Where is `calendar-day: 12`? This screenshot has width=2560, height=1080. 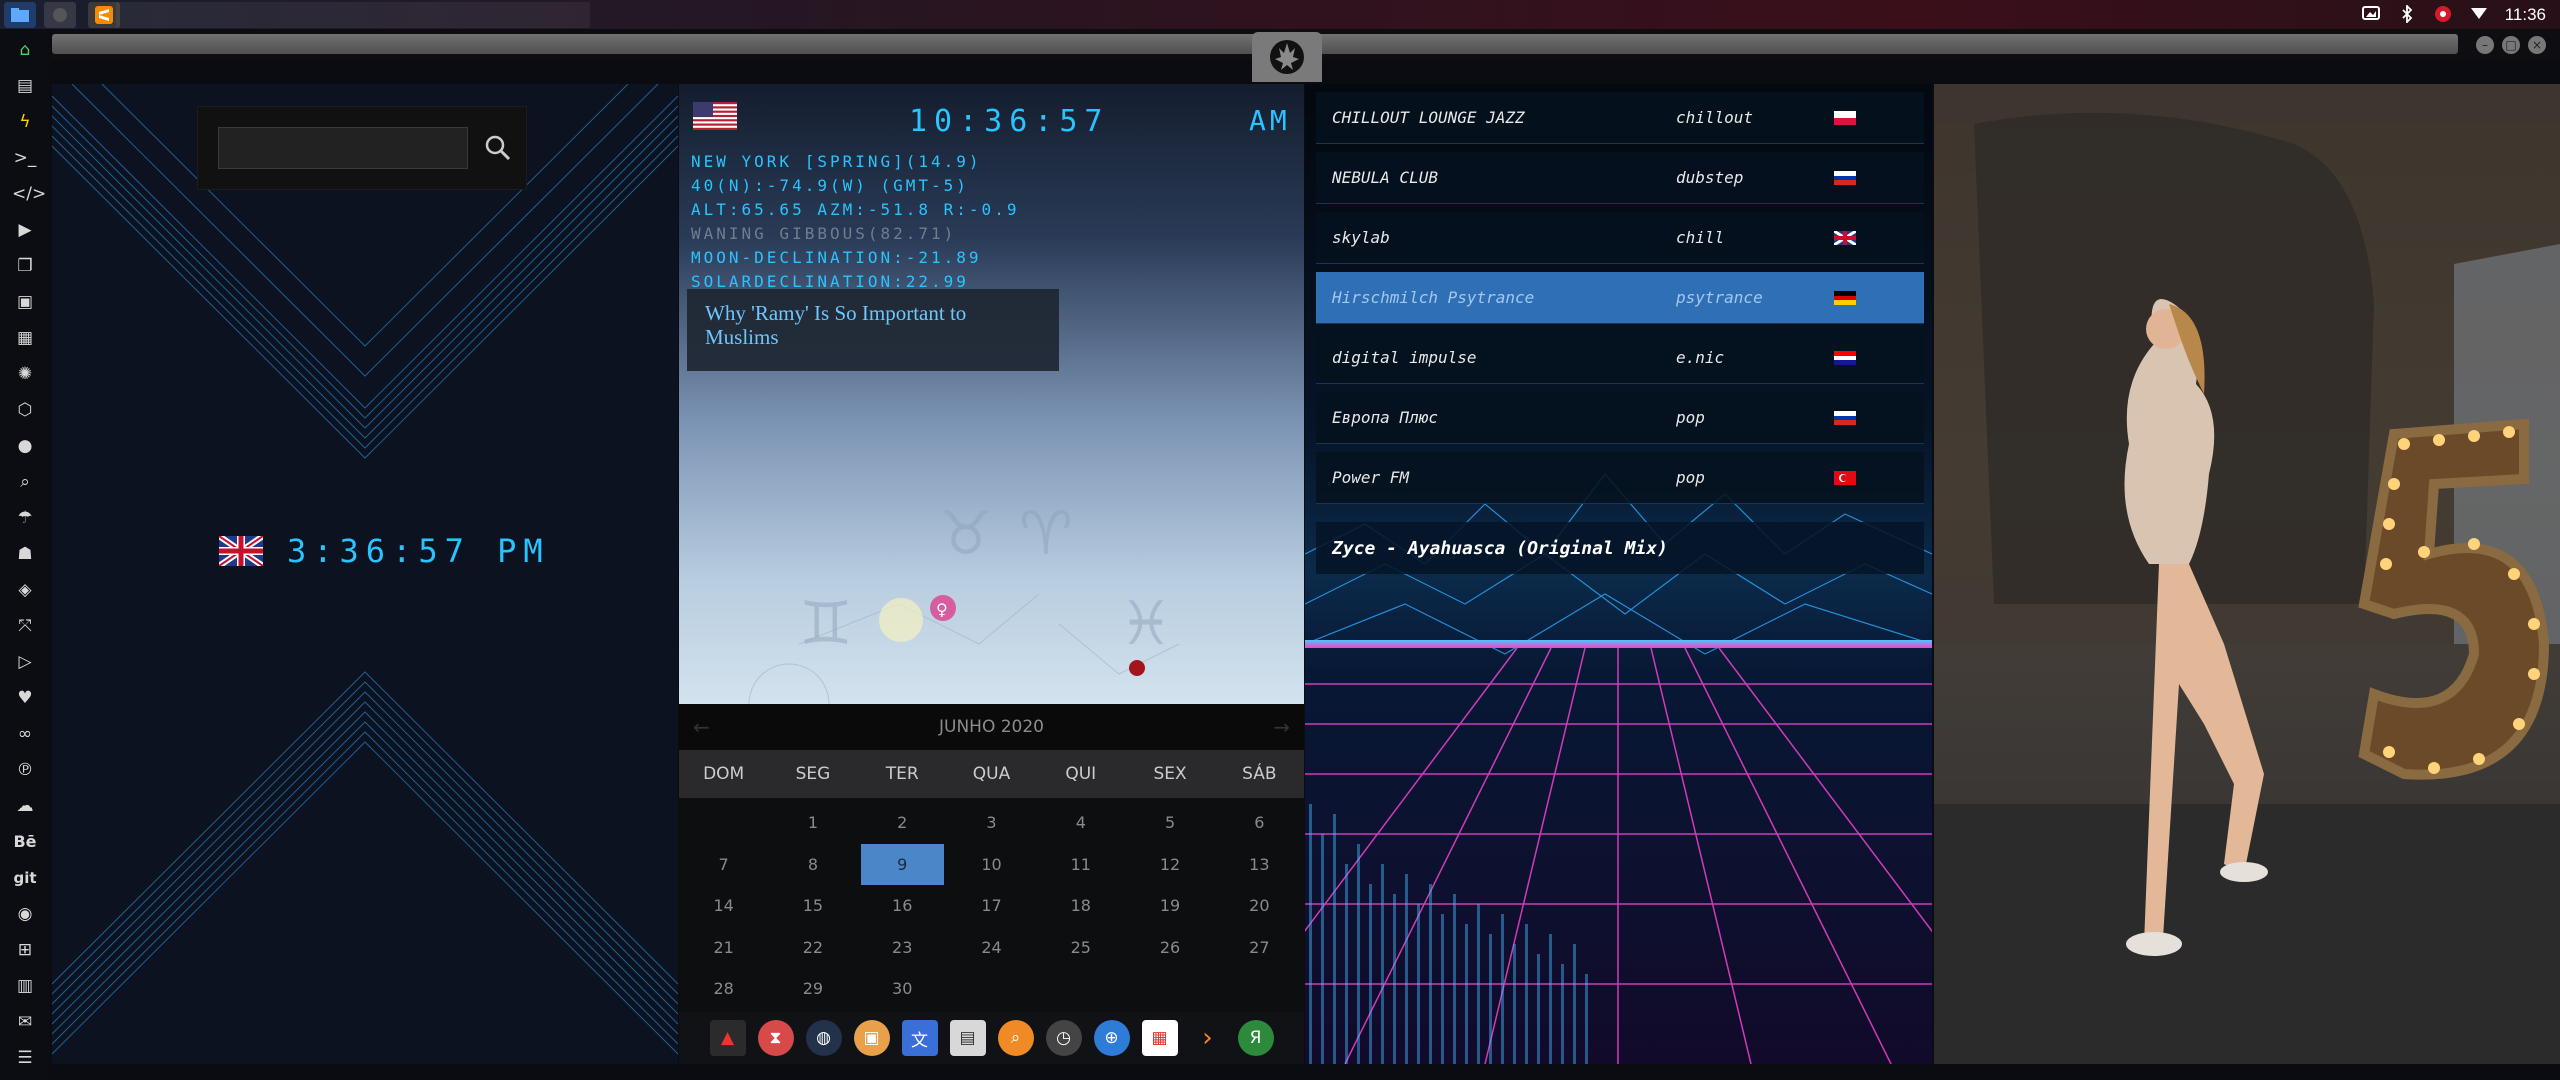 calendar-day: 12 is located at coordinates (1169, 865).